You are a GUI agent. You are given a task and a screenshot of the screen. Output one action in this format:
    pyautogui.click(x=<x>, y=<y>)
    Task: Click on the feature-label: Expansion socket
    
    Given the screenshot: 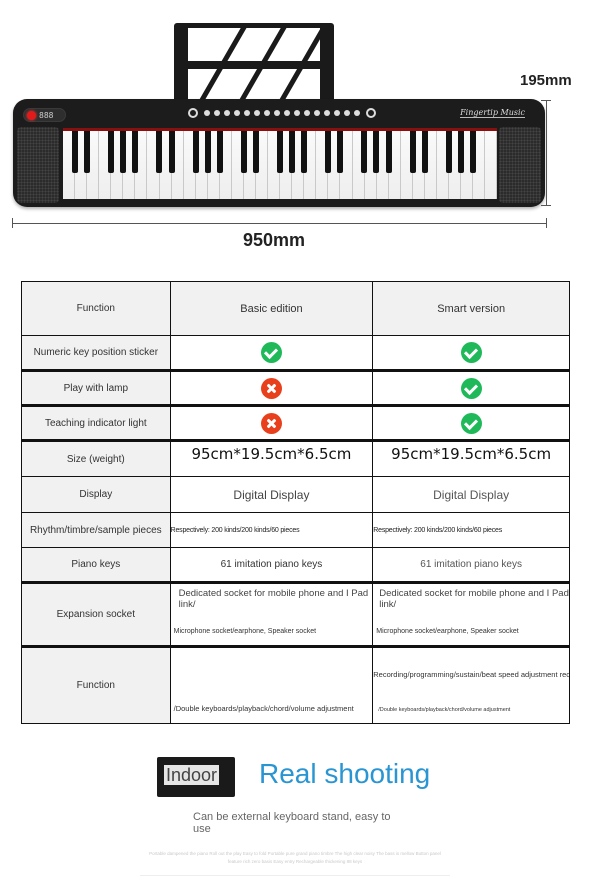 What is the action you would take?
    pyautogui.click(x=96, y=614)
    